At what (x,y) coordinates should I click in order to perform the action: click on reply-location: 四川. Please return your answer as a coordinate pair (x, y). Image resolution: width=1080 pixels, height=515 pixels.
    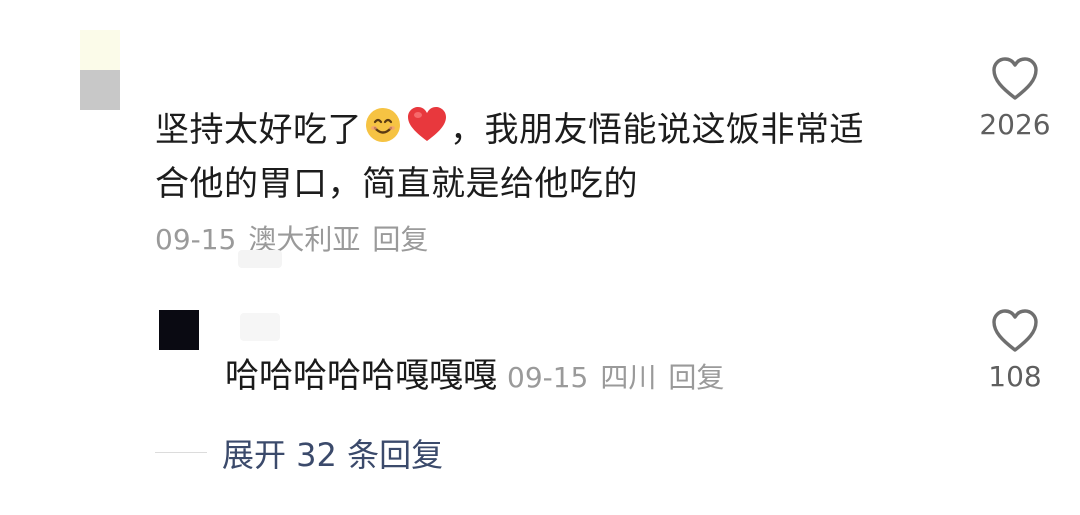
    Looking at the image, I should click on (628, 377).